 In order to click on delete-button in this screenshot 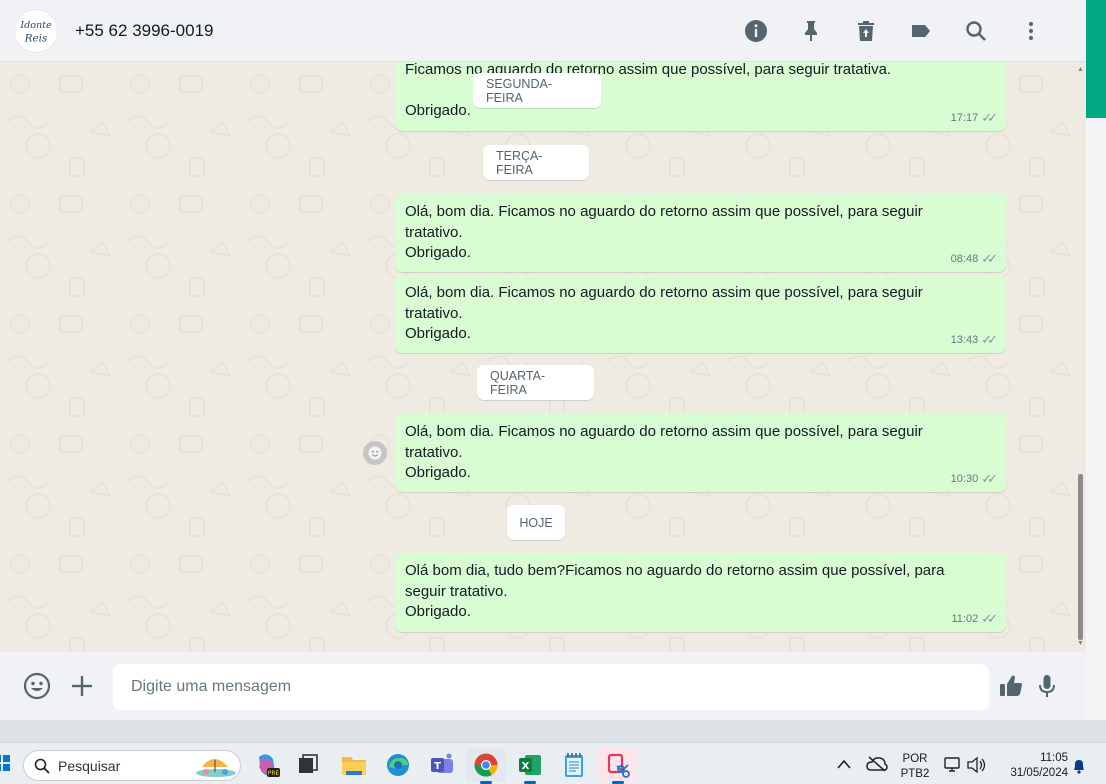, I will do `click(865, 31)`.